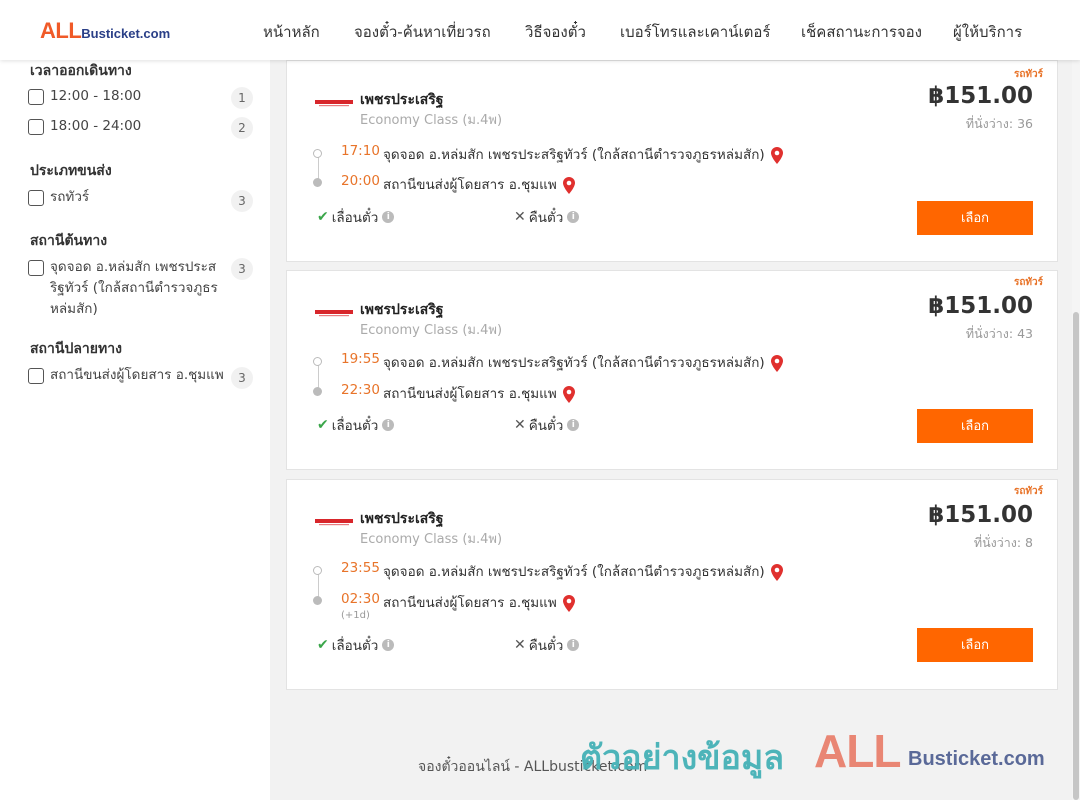 Image resolution: width=1080 pixels, height=800 pixels. Describe the element at coordinates (861, 32) in the screenshot. I see `nav-check-booking: เช็คสถานะการจอง` at that location.